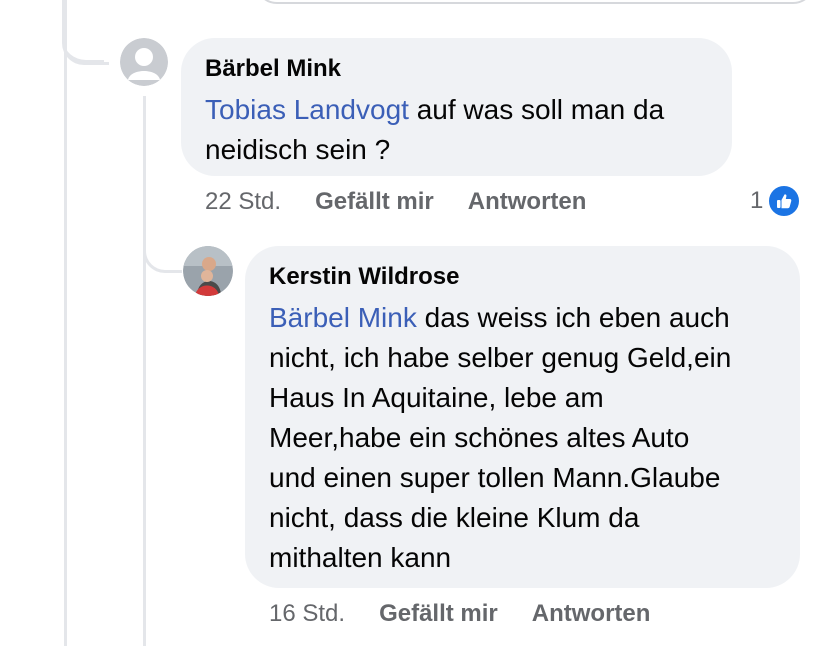  Describe the element at coordinates (456, 69) in the screenshot. I see `comment-author: Bärbel Mink` at that location.